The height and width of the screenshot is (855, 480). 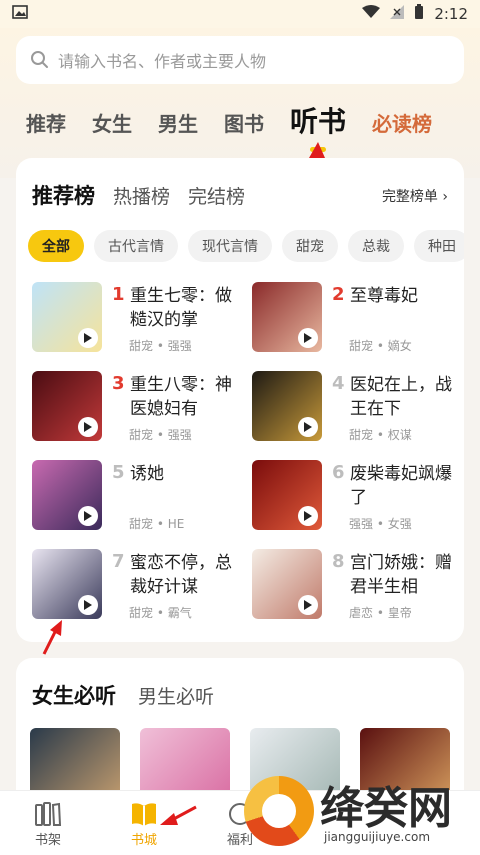 I want to click on status-bar: 2:12, so click(x=240, y=14).